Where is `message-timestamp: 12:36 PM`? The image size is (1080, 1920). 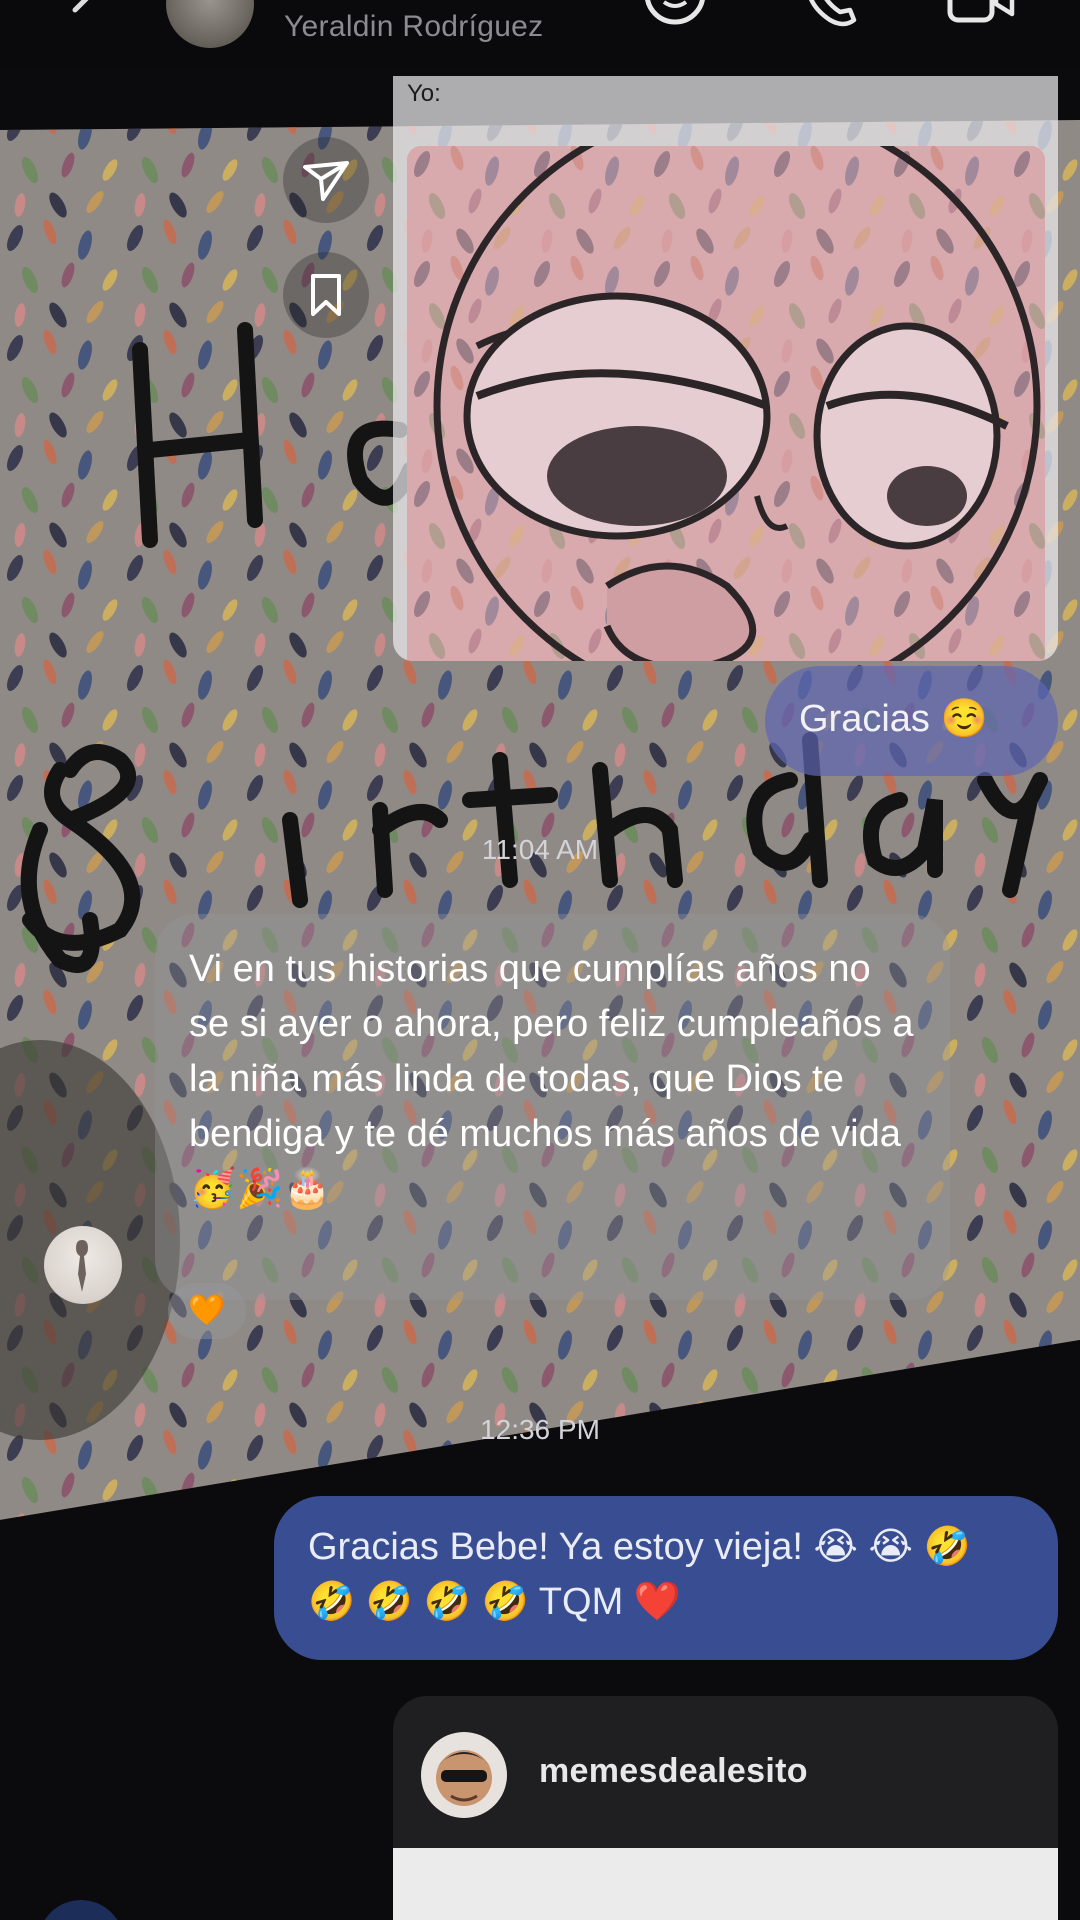 message-timestamp: 12:36 PM is located at coordinates (540, 1429).